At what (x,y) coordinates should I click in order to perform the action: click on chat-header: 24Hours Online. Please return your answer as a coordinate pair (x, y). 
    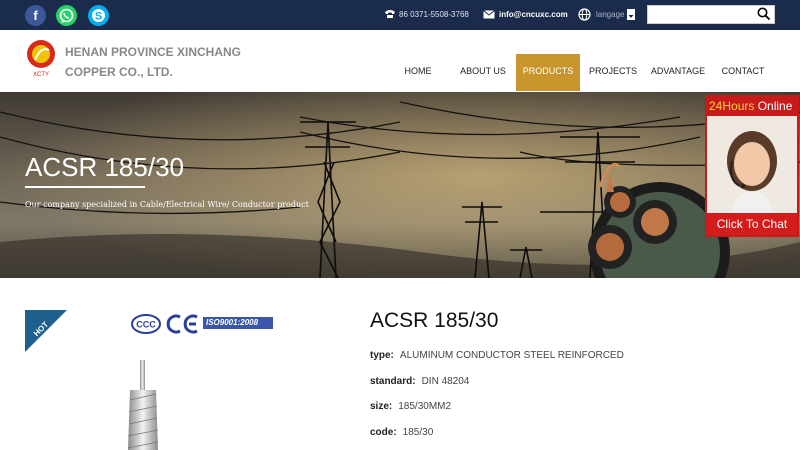
    Looking at the image, I should click on (752, 106).